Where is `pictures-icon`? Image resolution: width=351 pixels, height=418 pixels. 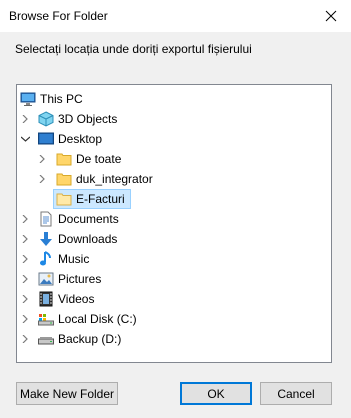 pictures-icon is located at coordinates (46, 279).